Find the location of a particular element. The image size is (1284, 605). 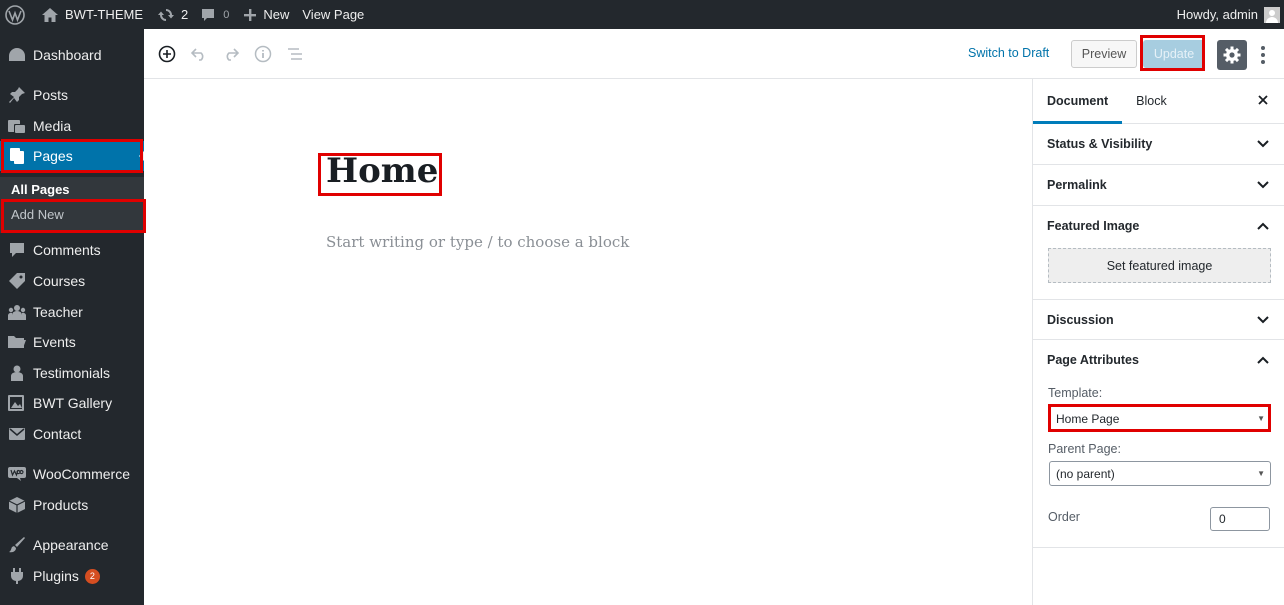

sidebar-item-appearance: Appearance is located at coordinates (72, 545).